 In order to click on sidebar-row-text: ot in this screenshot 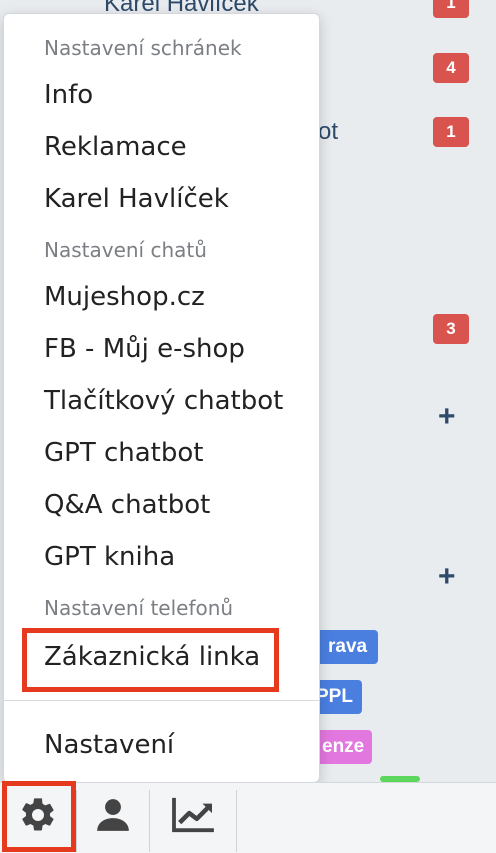, I will do `click(328, 132)`.